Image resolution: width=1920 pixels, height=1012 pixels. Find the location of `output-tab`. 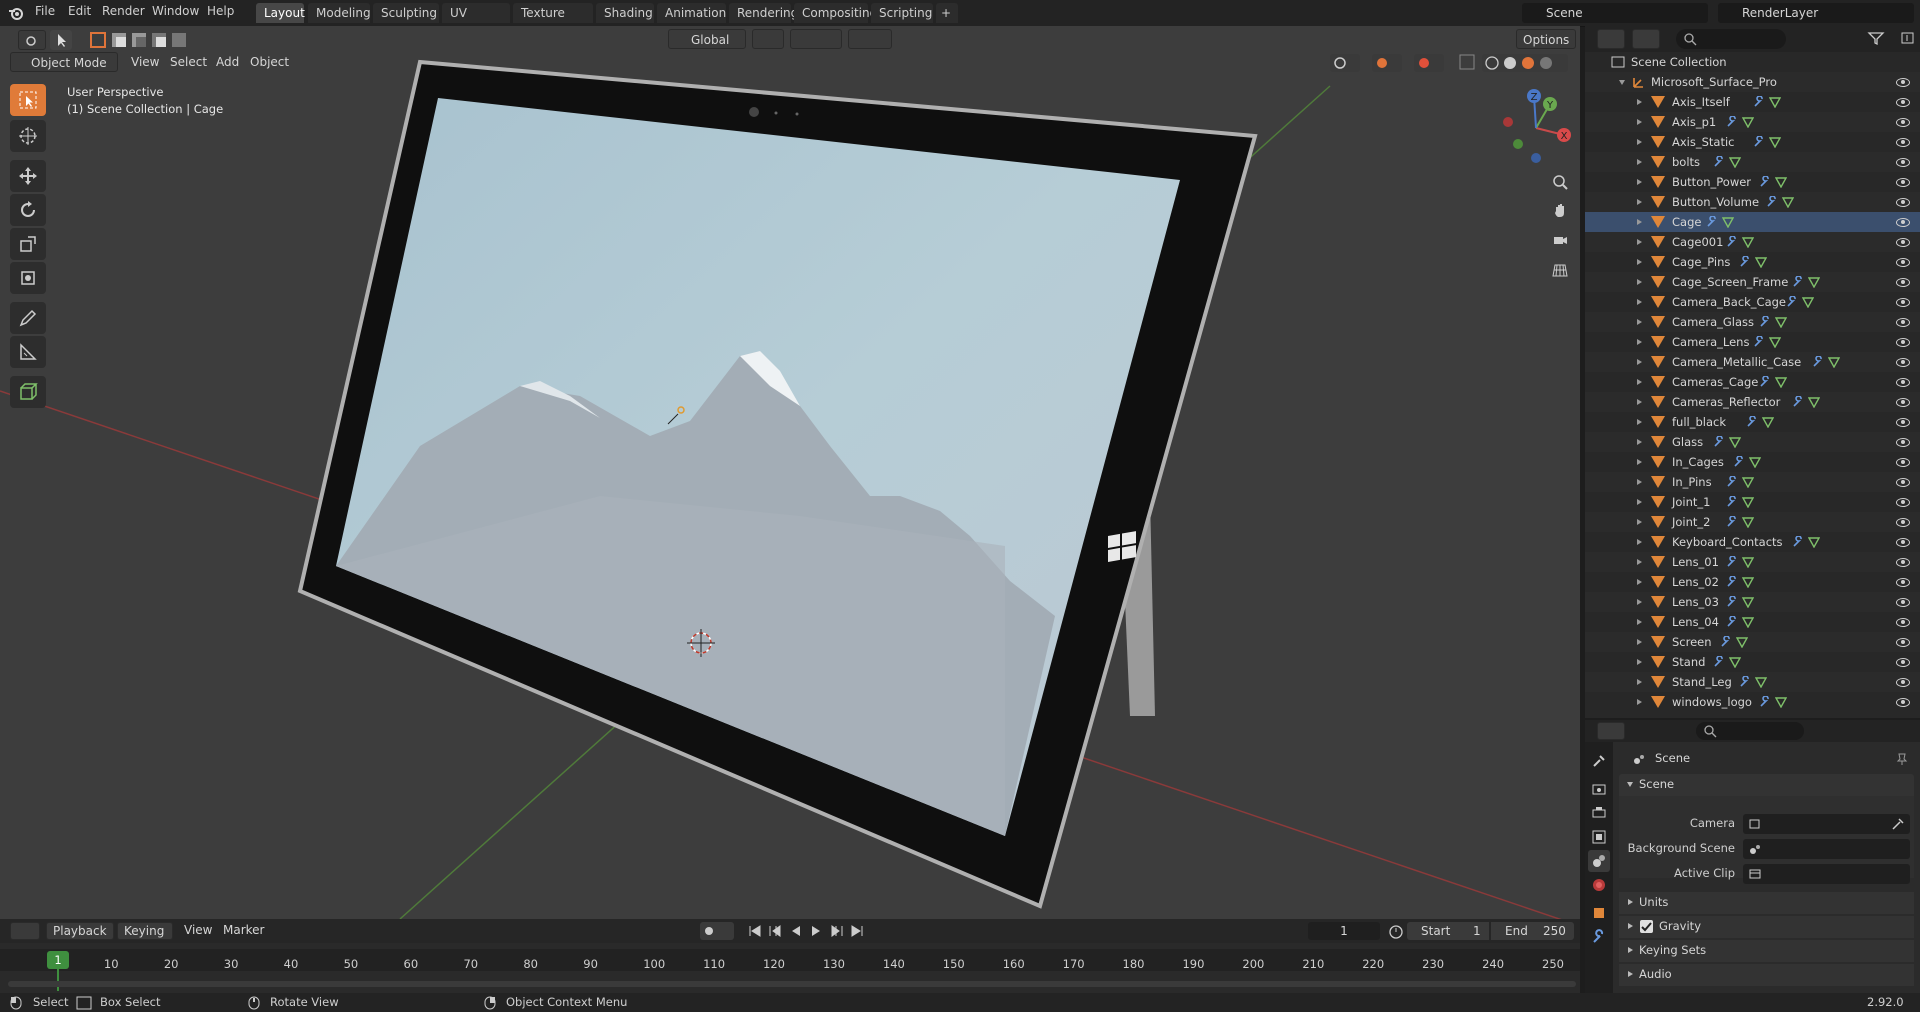

output-tab is located at coordinates (1599, 813).